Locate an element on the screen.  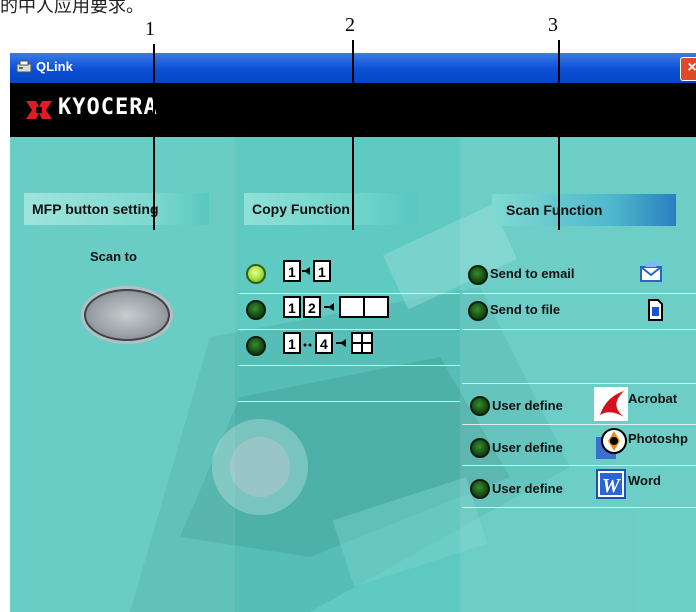
email-scan-icon is located at coordinates (651, 272).